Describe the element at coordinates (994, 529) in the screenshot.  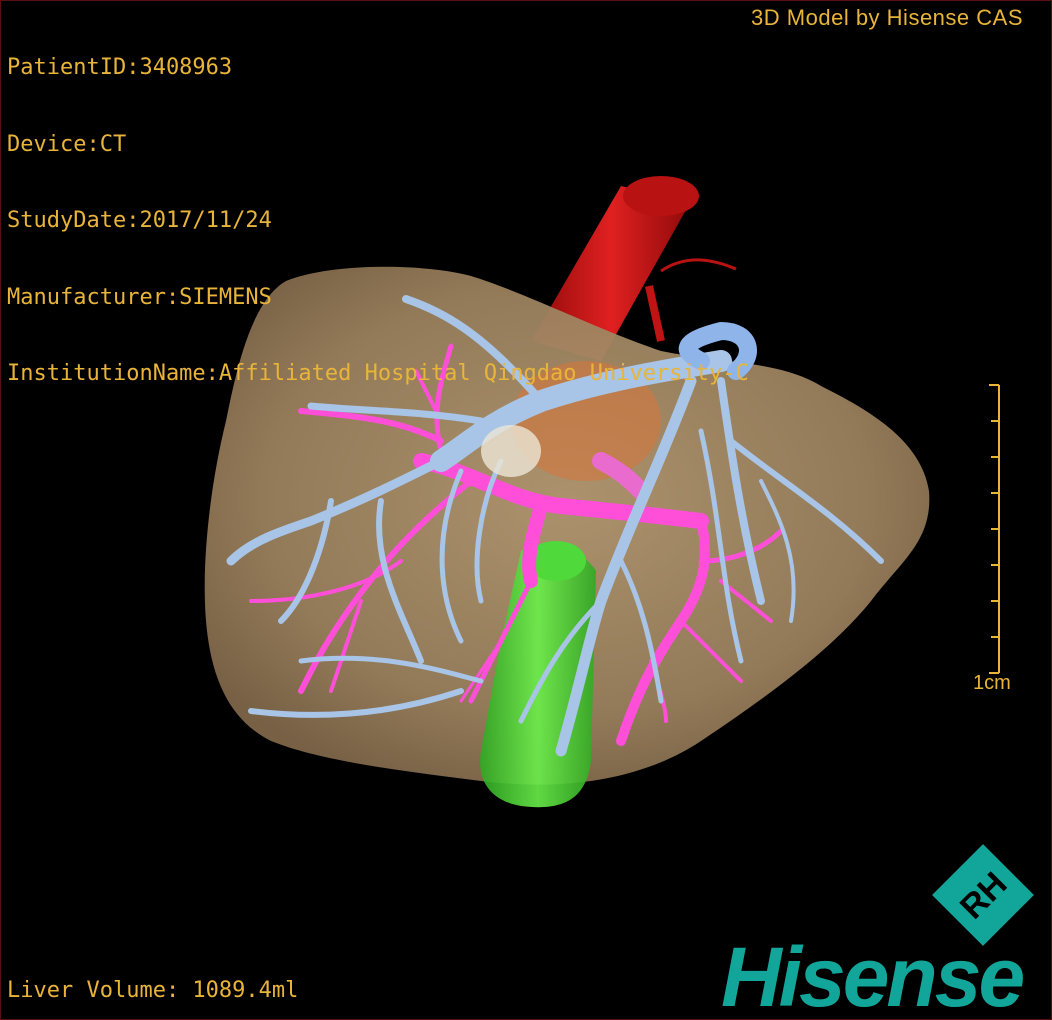
I see `scale-bar` at that location.